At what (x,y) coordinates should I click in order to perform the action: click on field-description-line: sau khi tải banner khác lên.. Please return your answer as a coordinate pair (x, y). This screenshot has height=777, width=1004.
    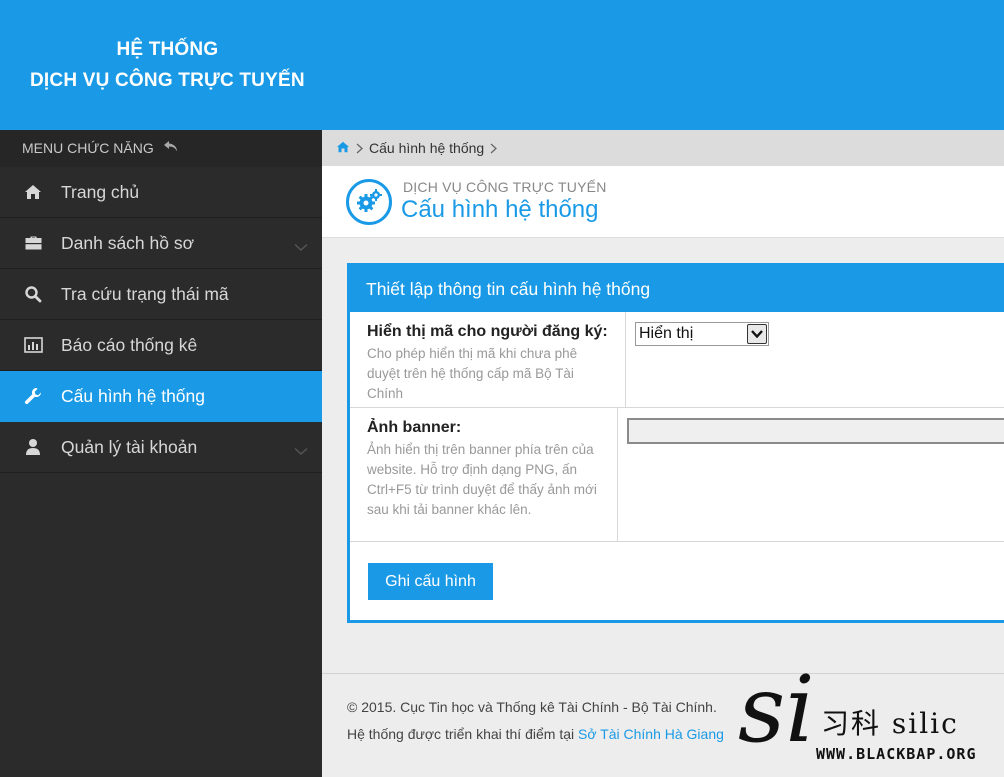
    Looking at the image, I should click on (449, 509).